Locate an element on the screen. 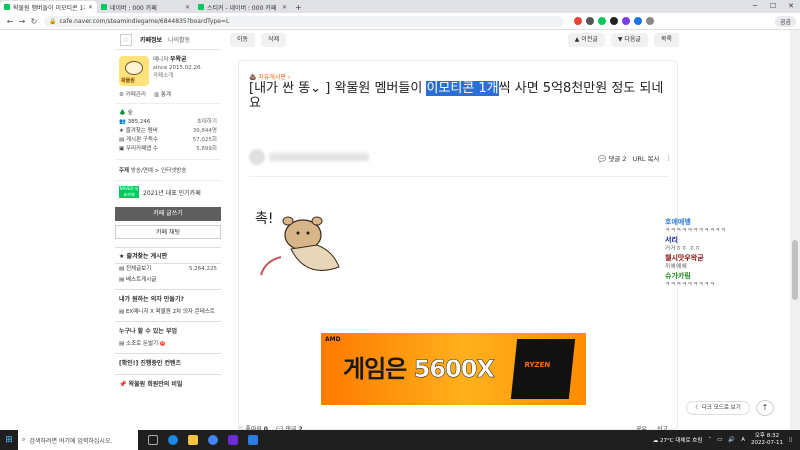  comment-count: 💬 댓글 2 is located at coordinates (612, 158).